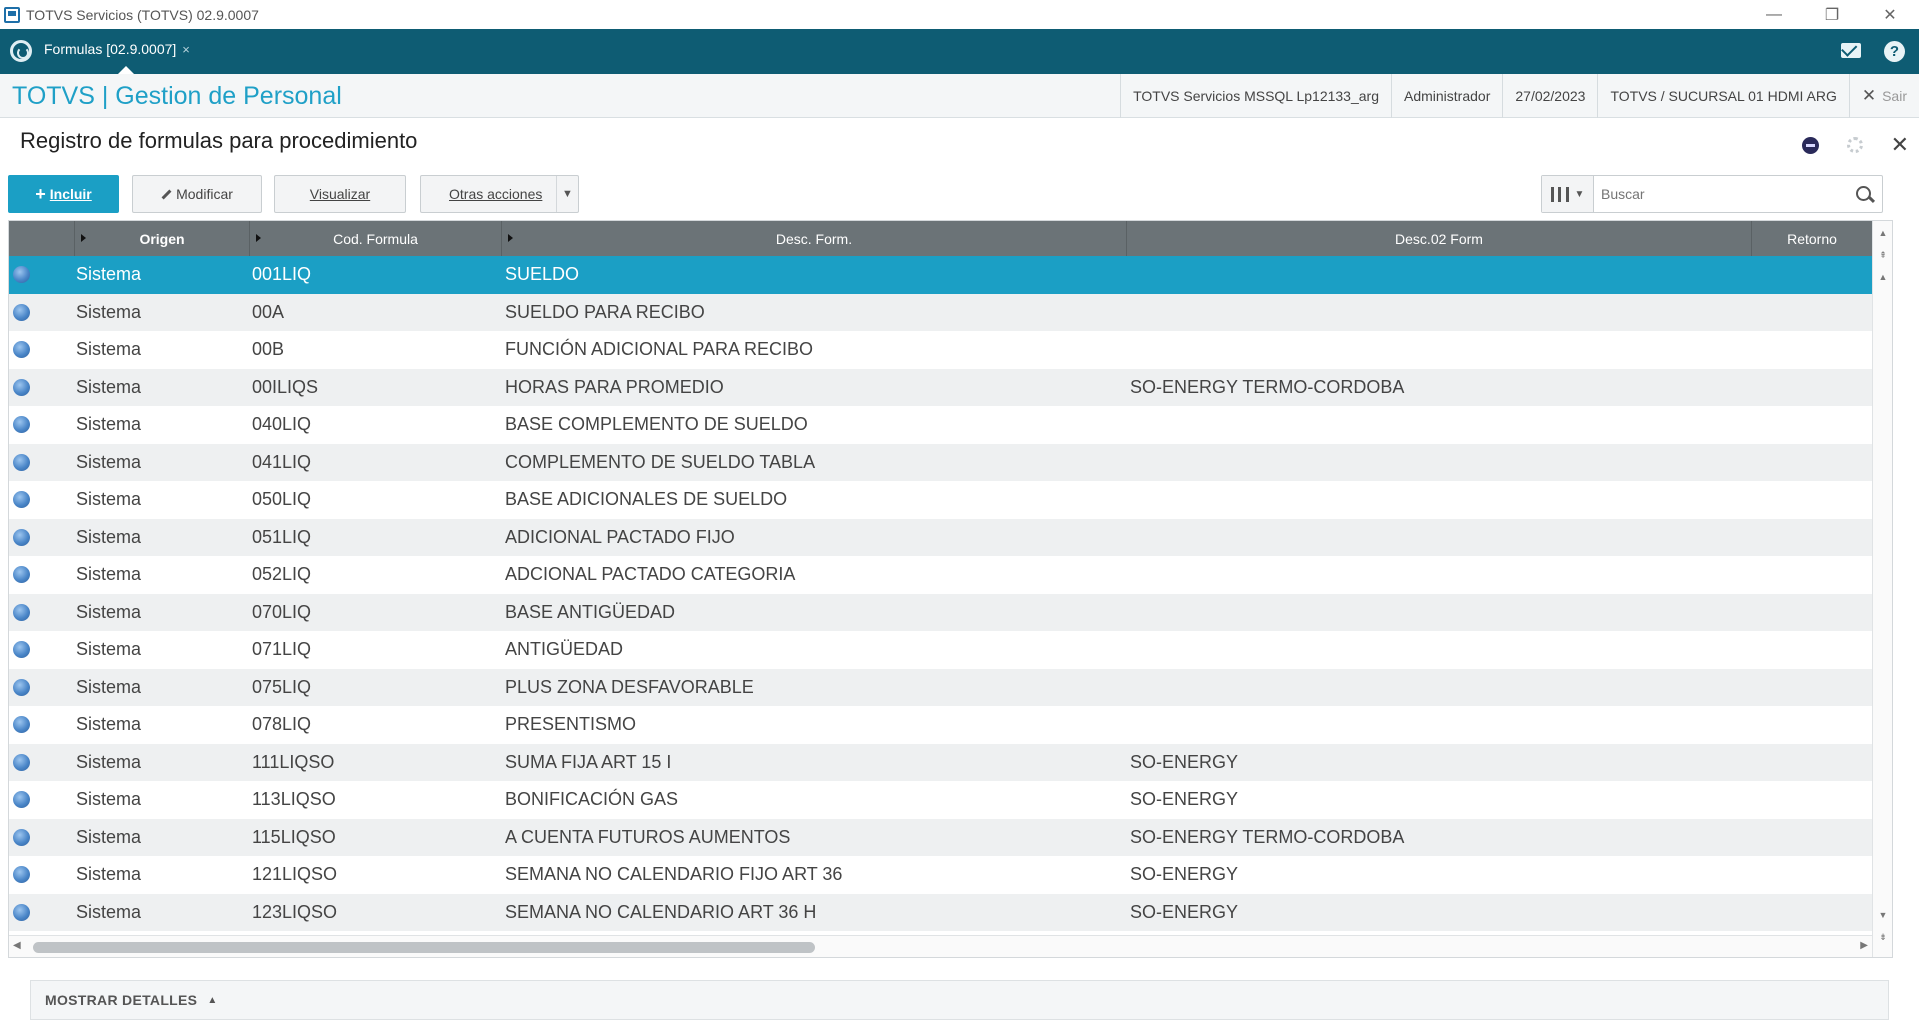 This screenshot has width=1919, height=1027. Describe the element at coordinates (950, 425) in the screenshot. I see `table-row: Sistema 040LIQ BASE COMPLEMENTO DE SUELDO` at that location.